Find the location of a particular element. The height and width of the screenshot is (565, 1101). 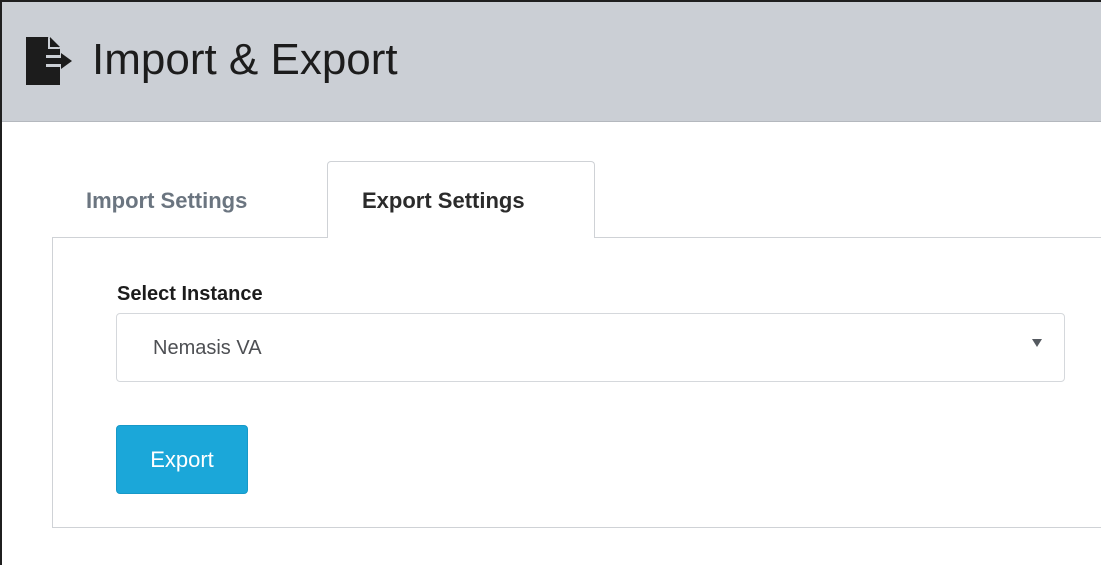

export-button: Export is located at coordinates (182, 459).